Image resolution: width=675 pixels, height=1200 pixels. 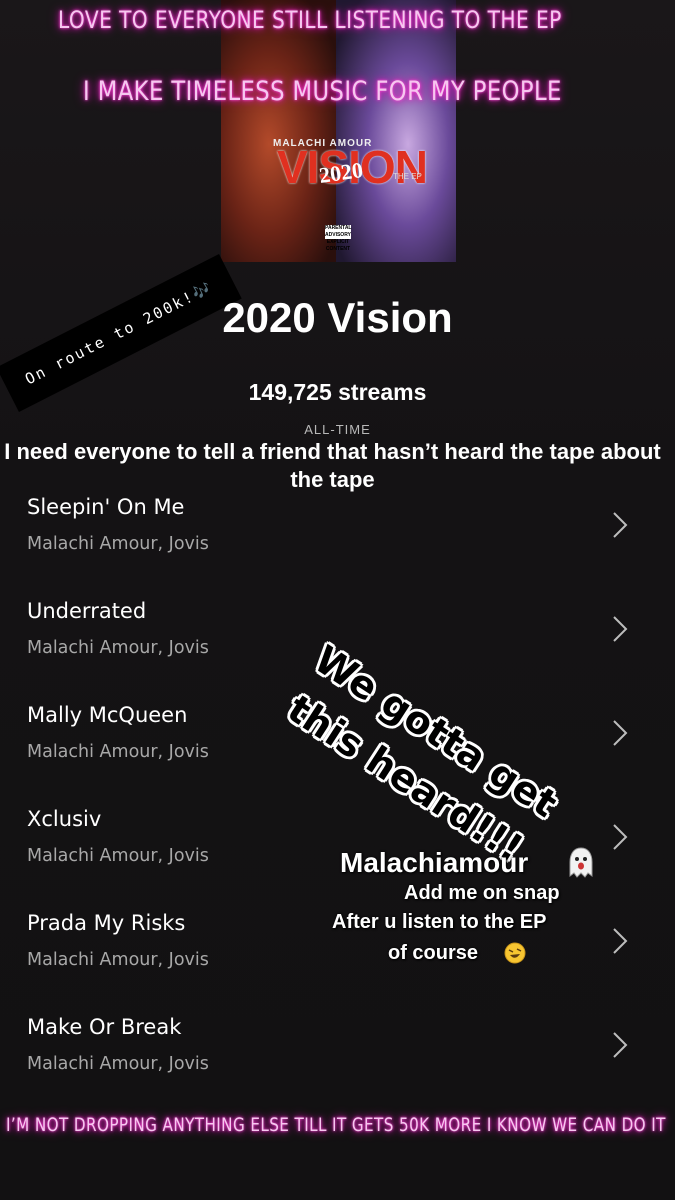 I want to click on cover-face-left, so click(x=281, y=131).